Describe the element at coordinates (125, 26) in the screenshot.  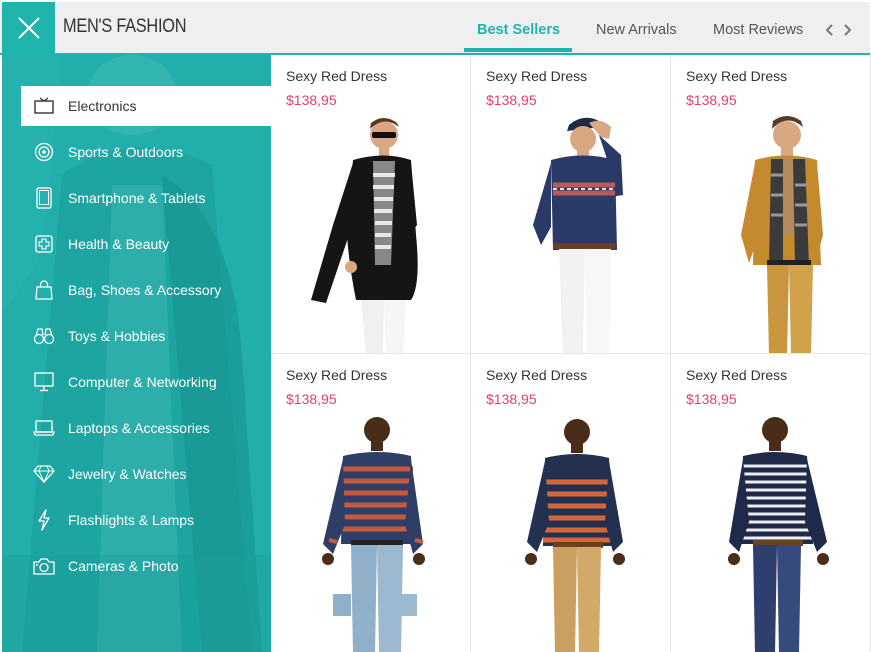
I see `page-title: MEN'S FASHION` at that location.